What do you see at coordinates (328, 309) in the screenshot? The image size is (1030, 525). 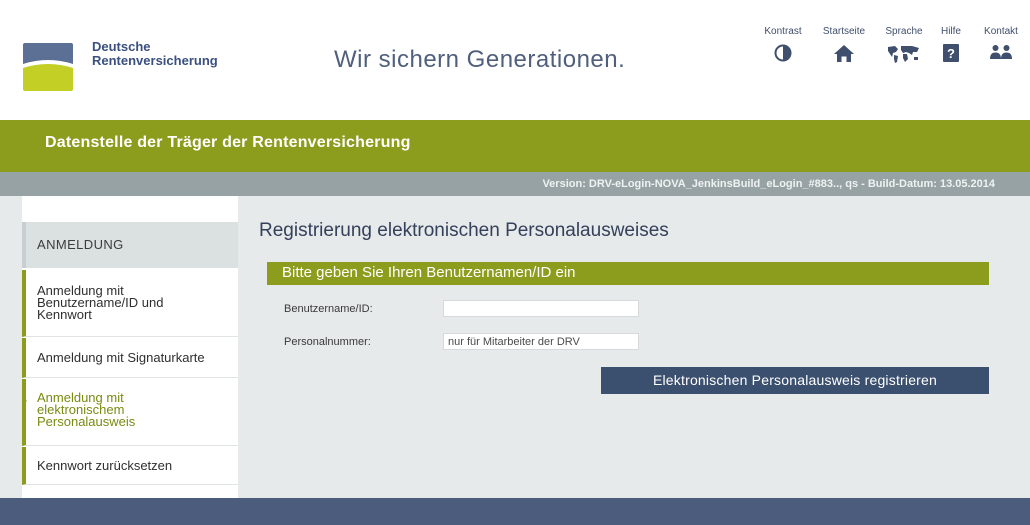 I see `username-label: Benutzername/ID:` at bounding box center [328, 309].